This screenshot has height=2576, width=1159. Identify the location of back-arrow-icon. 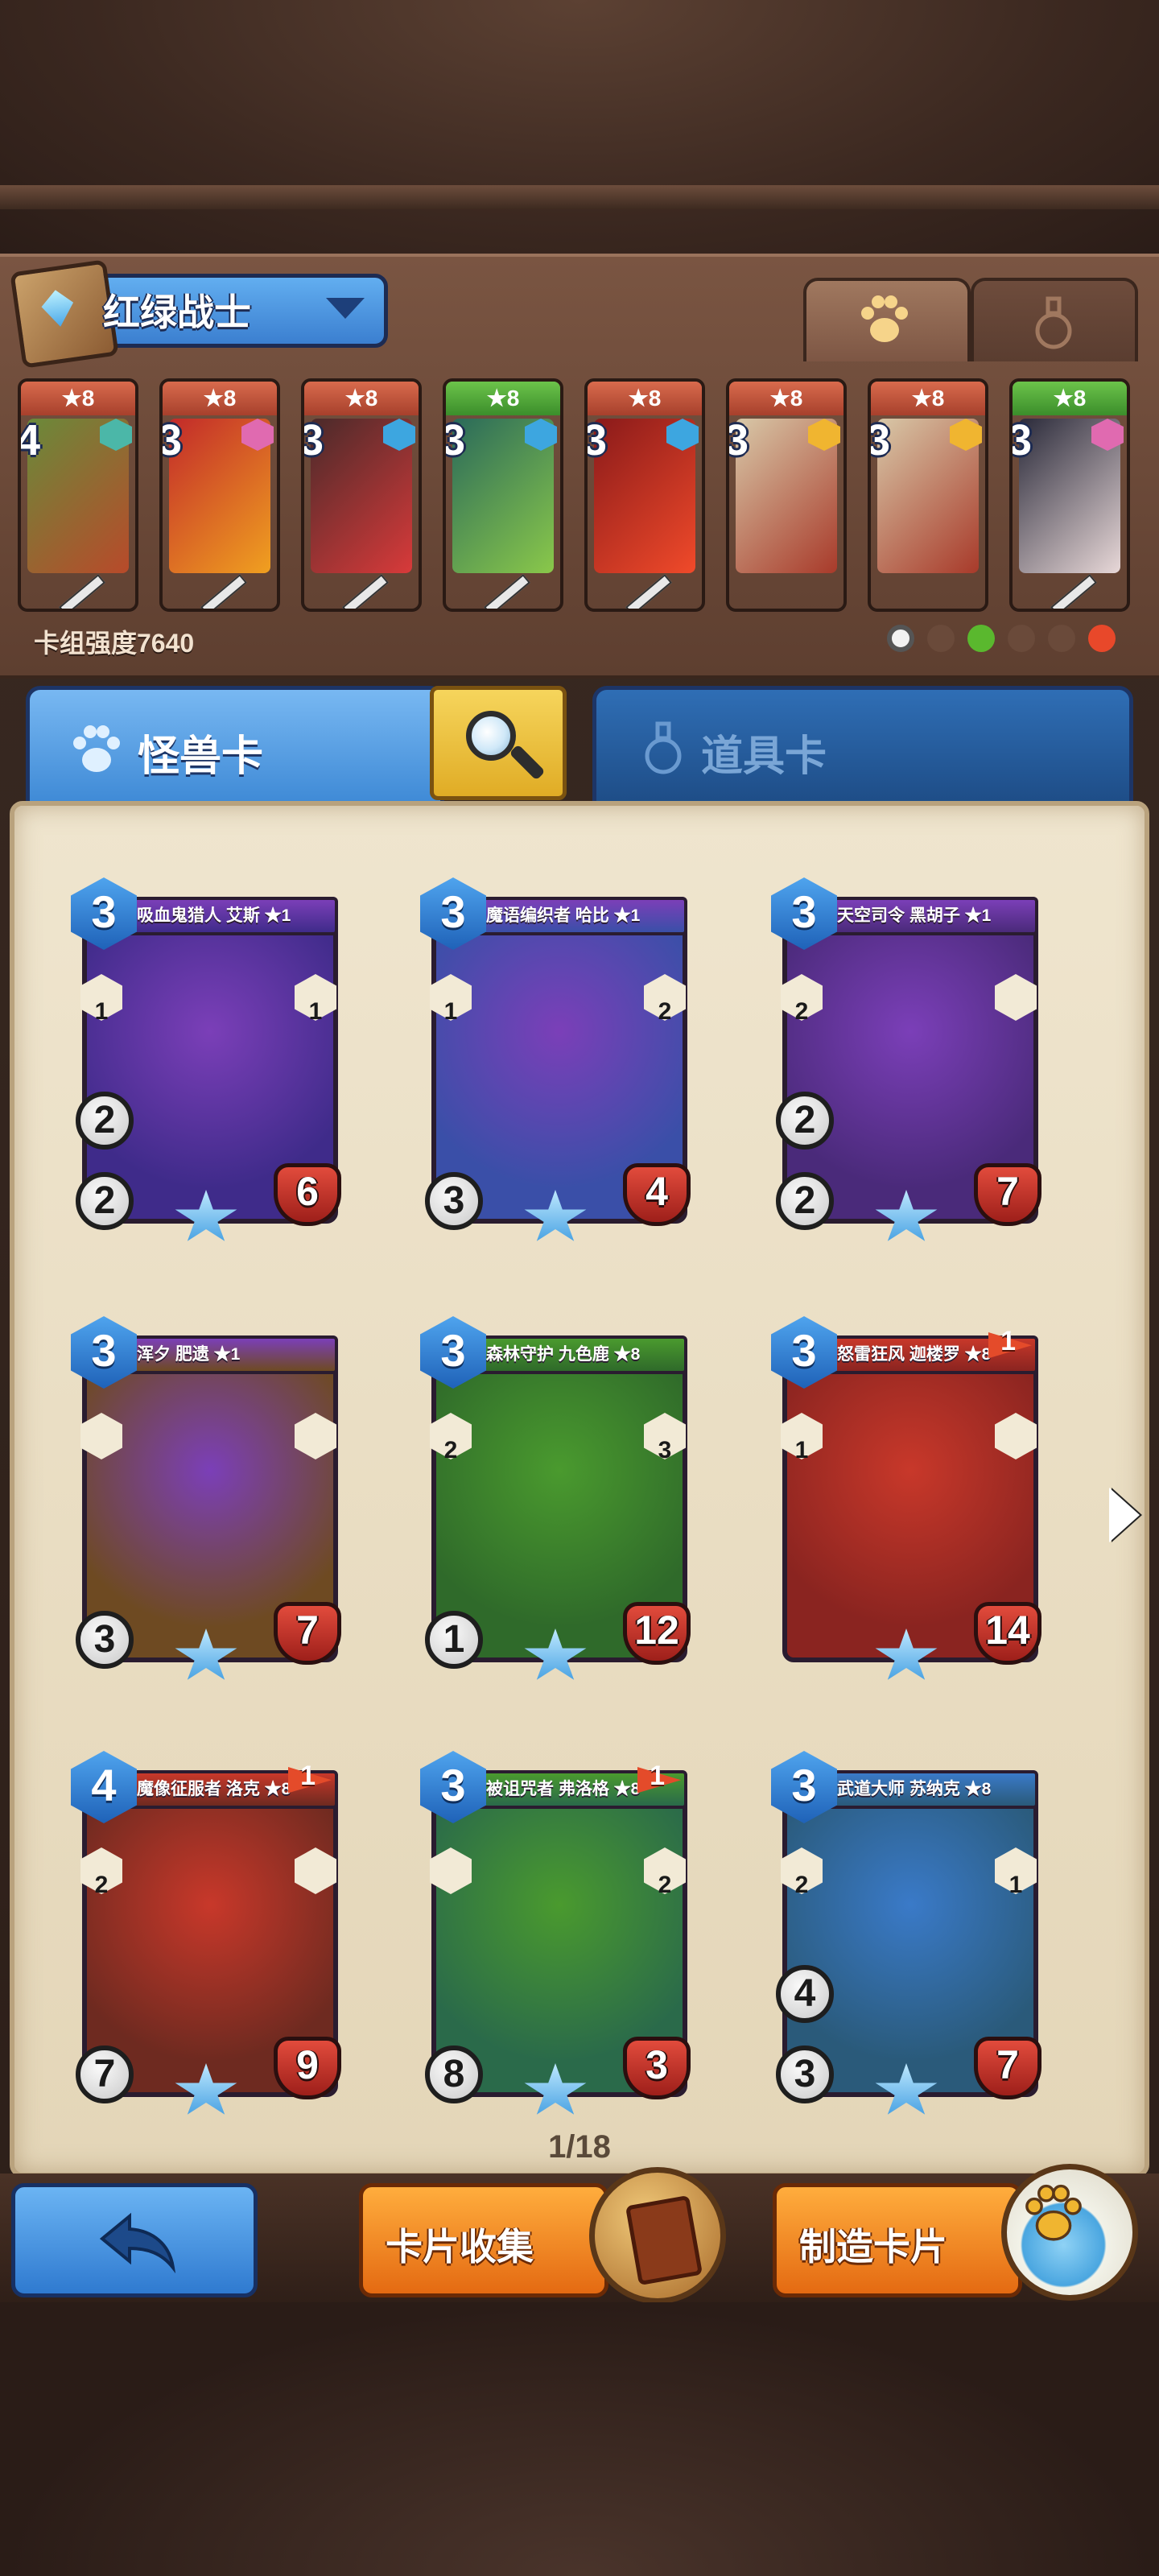
(137, 2243).